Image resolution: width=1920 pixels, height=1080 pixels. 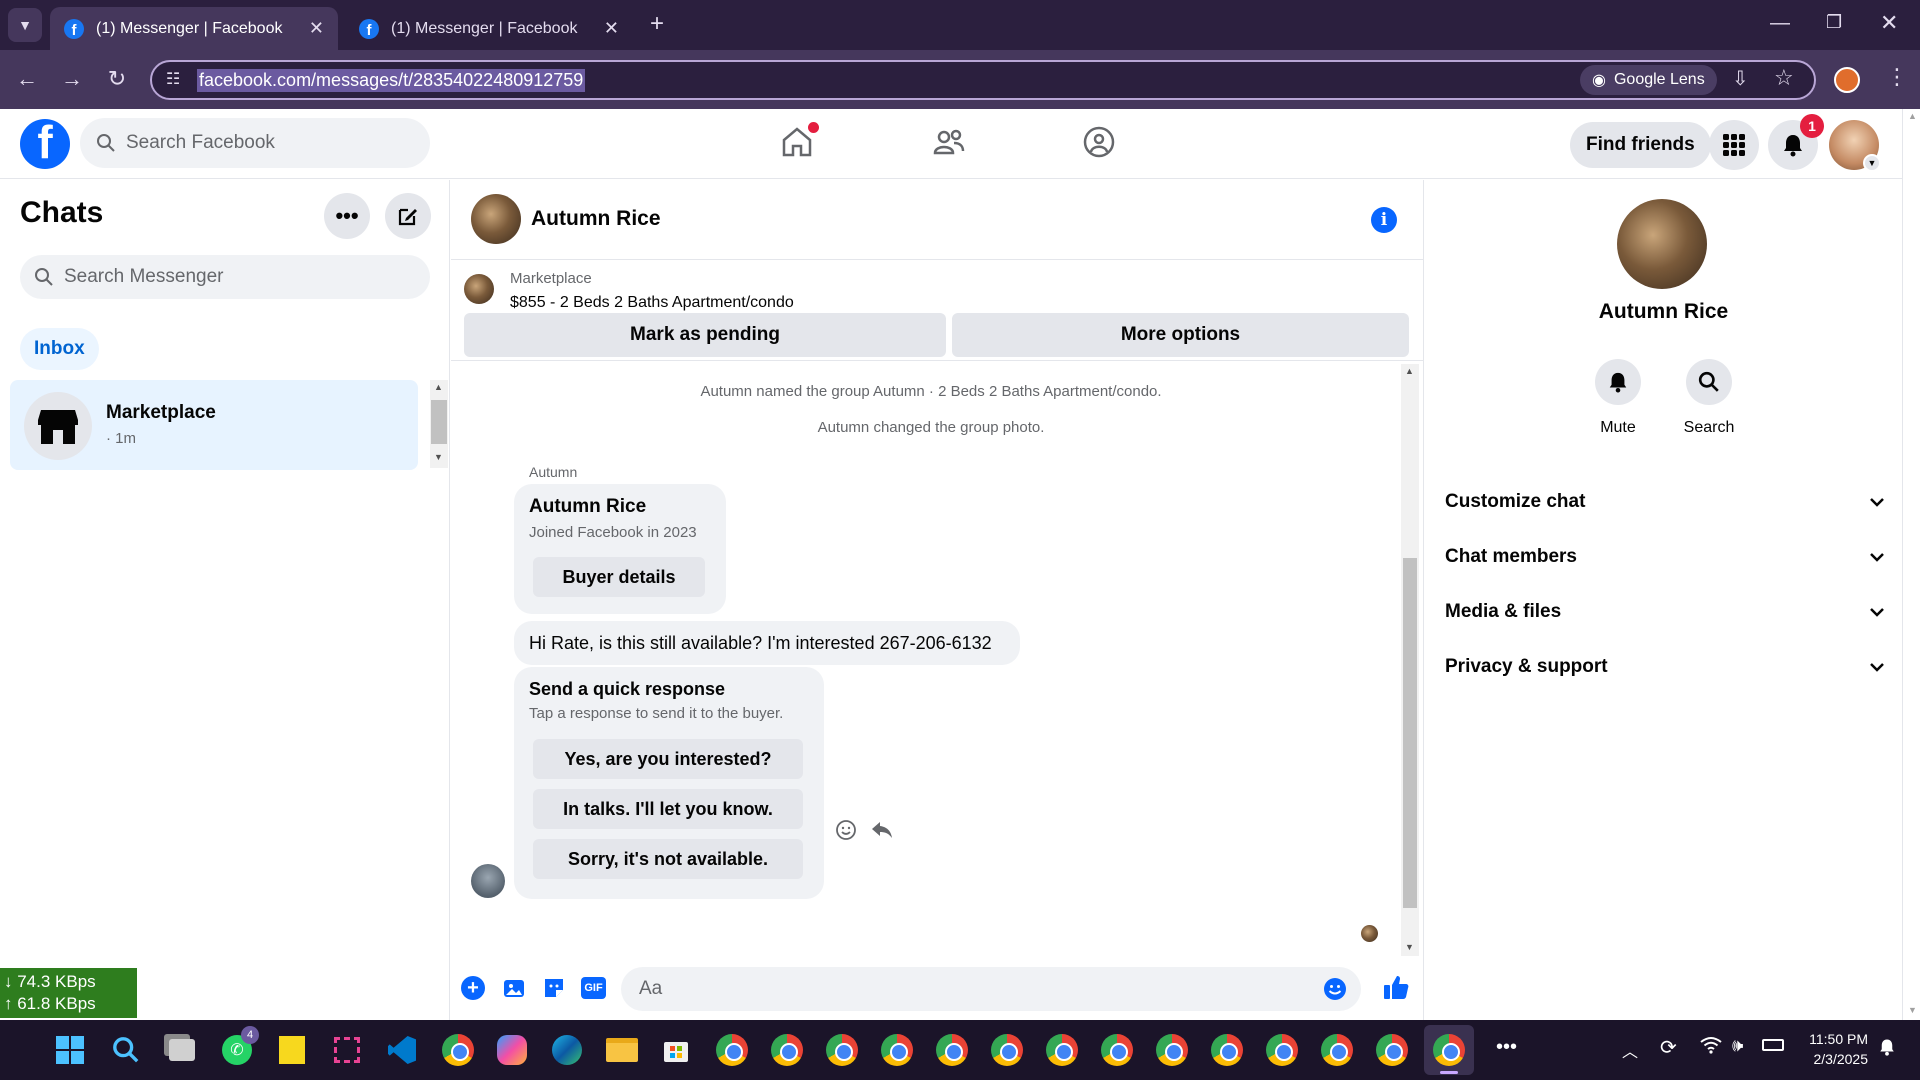 I want to click on mute-action: Mute, so click(x=1618, y=398).